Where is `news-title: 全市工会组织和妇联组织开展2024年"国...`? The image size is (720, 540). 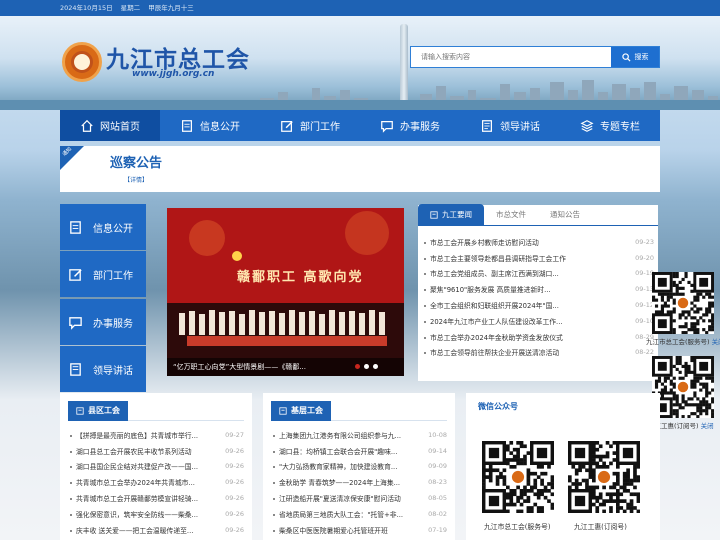 news-title: 全市工会组织和妇联组织开展2024年"国... is located at coordinates (525, 305).